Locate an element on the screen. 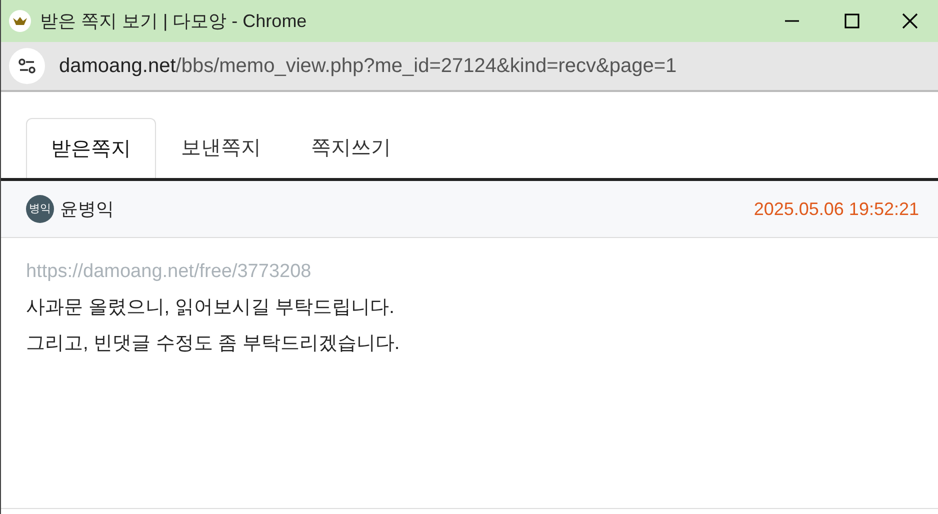  window-title: 받은 쪽지 보기 | 다모앙 - Chrome is located at coordinates (173, 21).